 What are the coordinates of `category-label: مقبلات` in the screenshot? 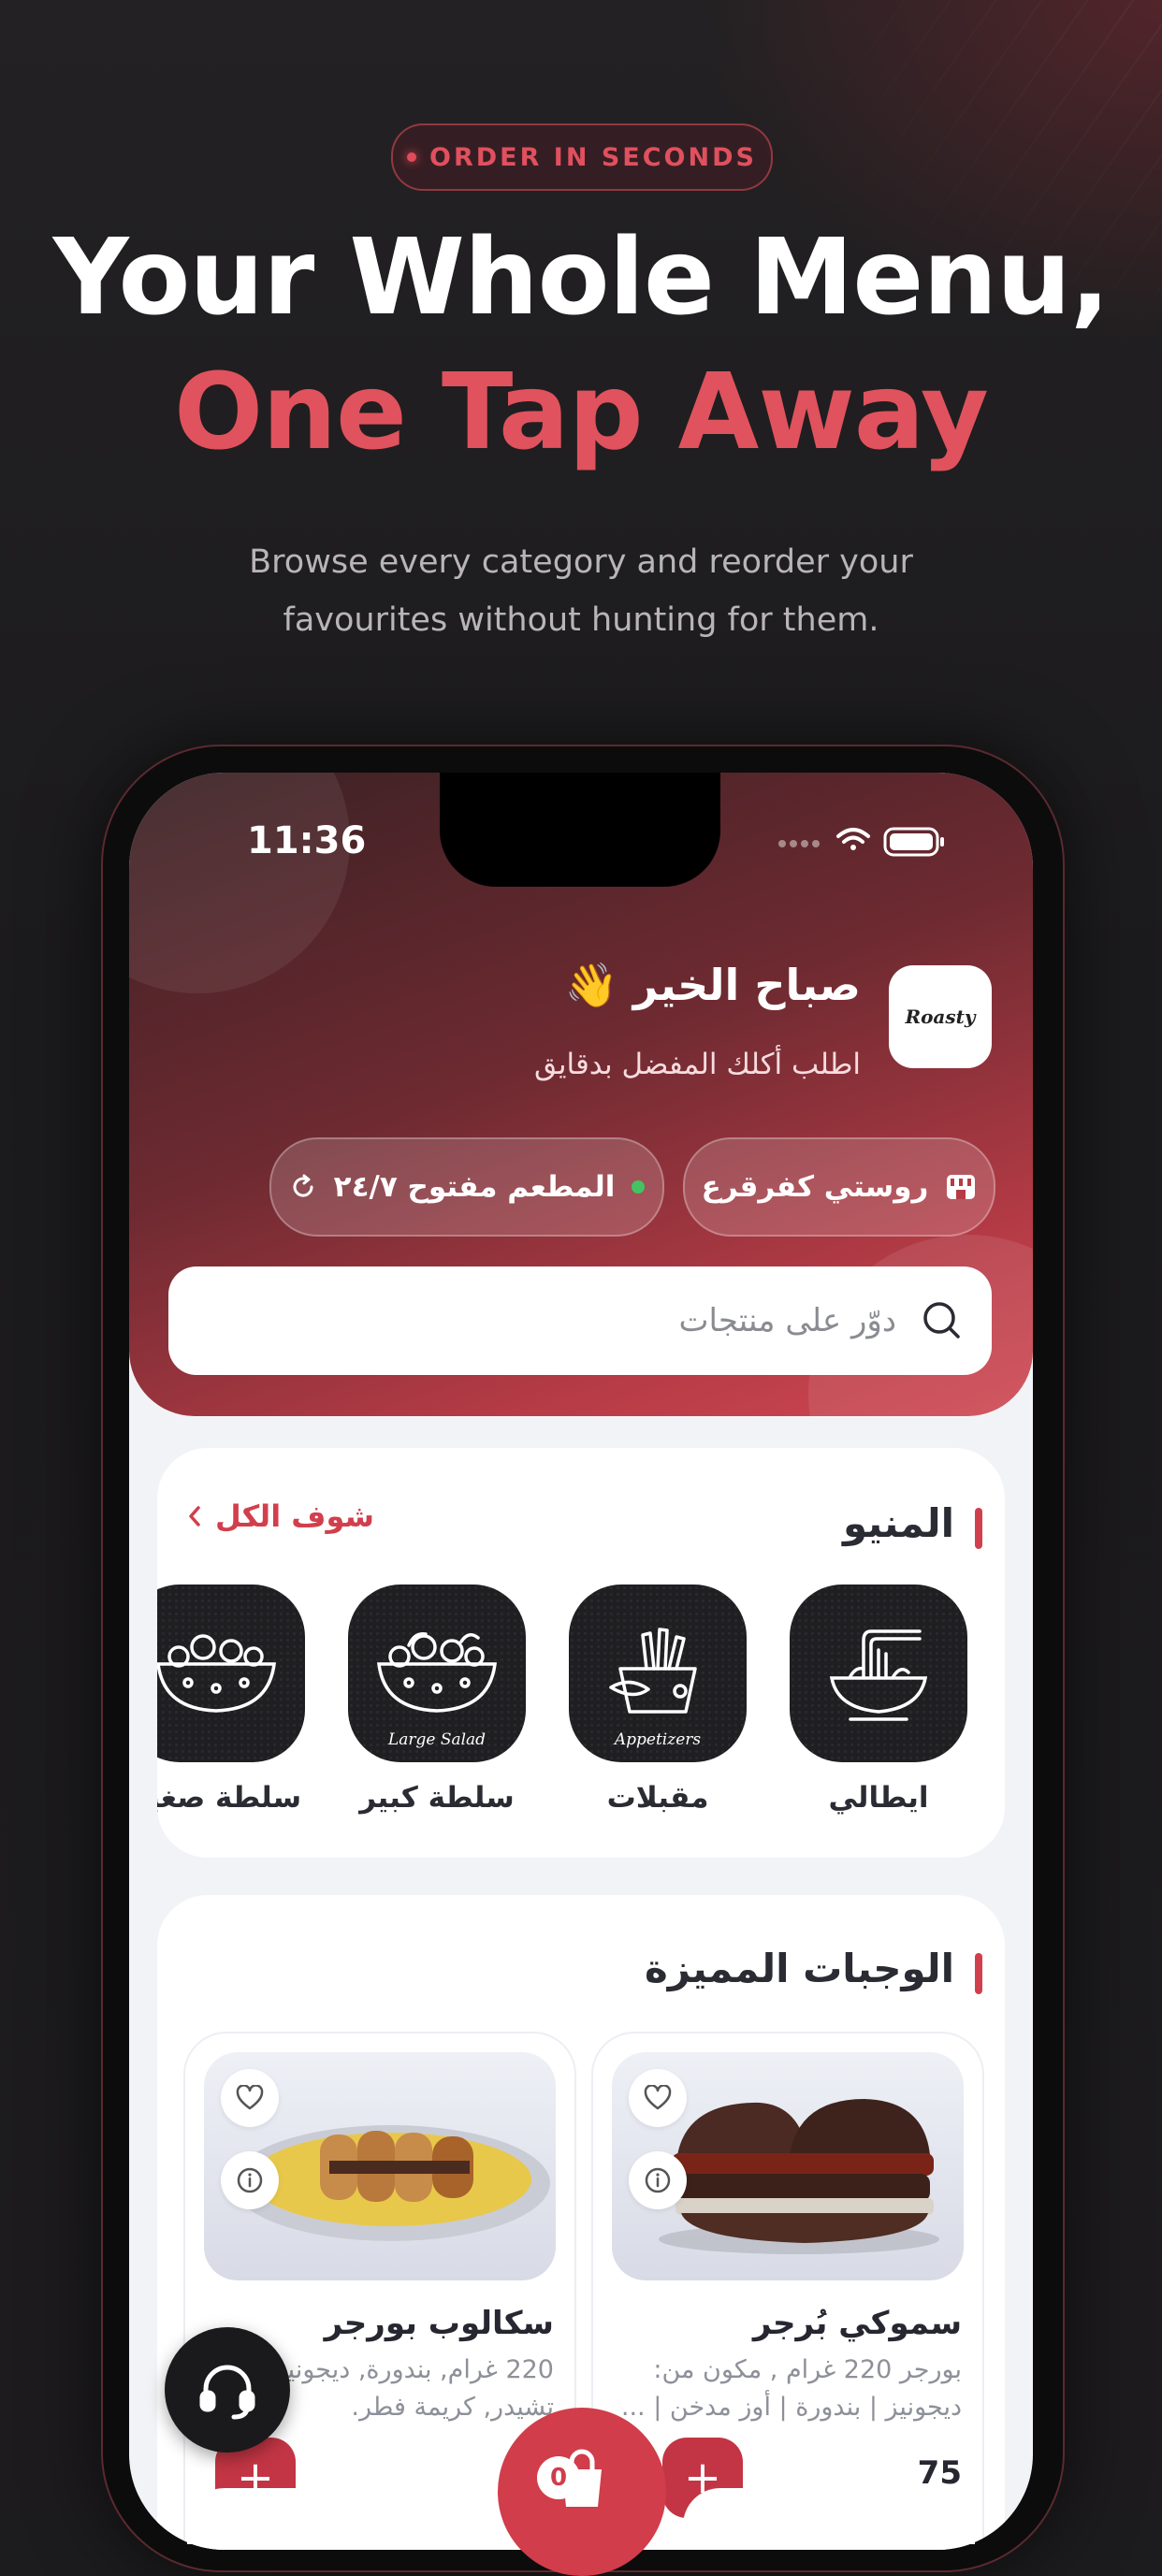 It's located at (657, 1798).